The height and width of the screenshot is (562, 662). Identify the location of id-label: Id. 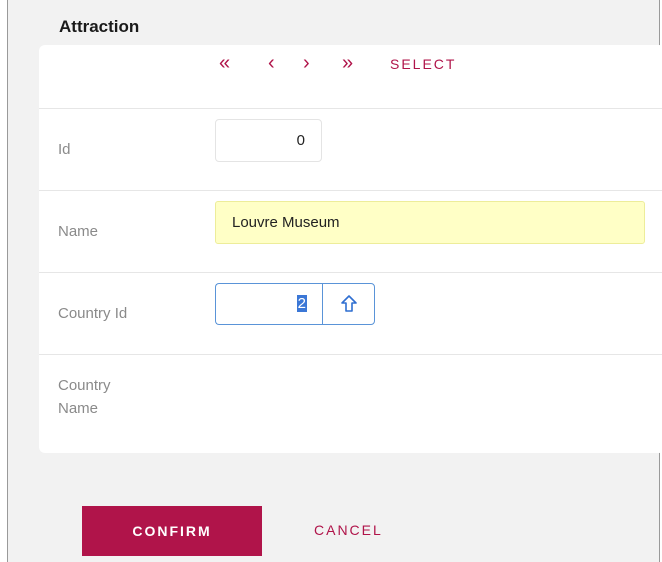
(64, 149).